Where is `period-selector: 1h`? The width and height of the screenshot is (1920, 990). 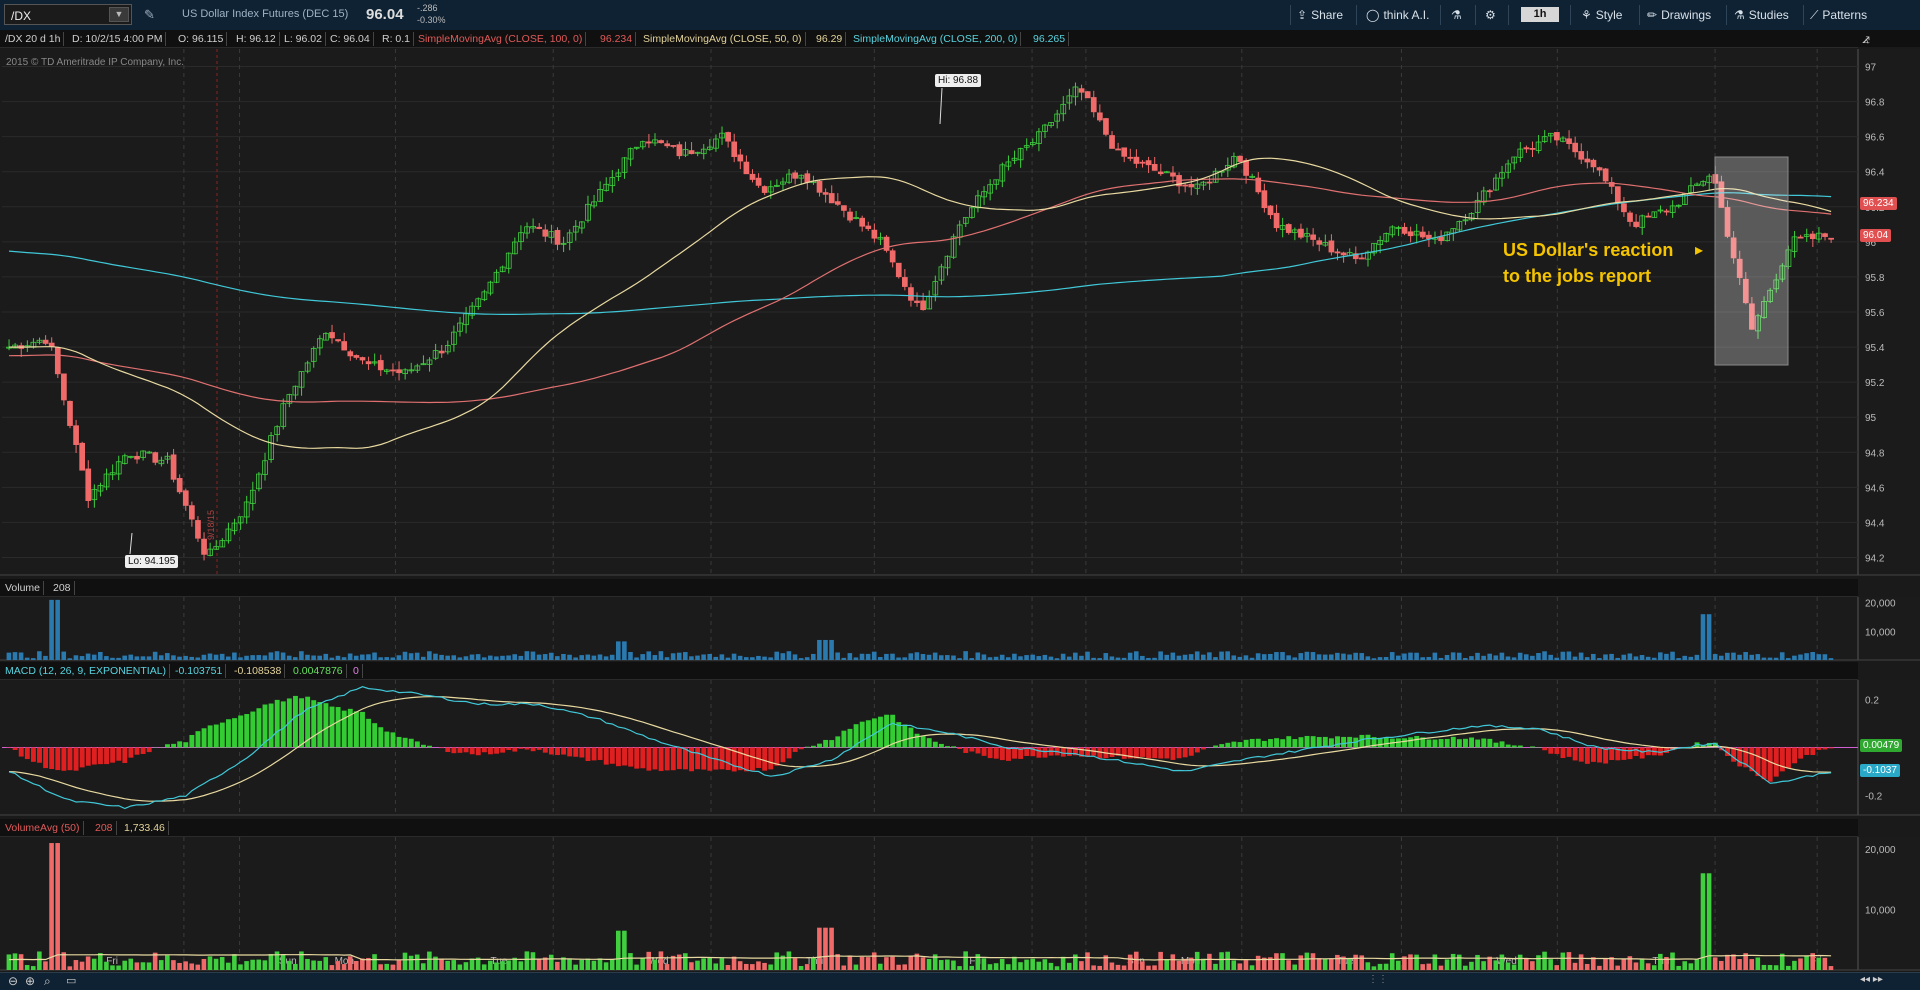 period-selector: 1h is located at coordinates (1540, 14).